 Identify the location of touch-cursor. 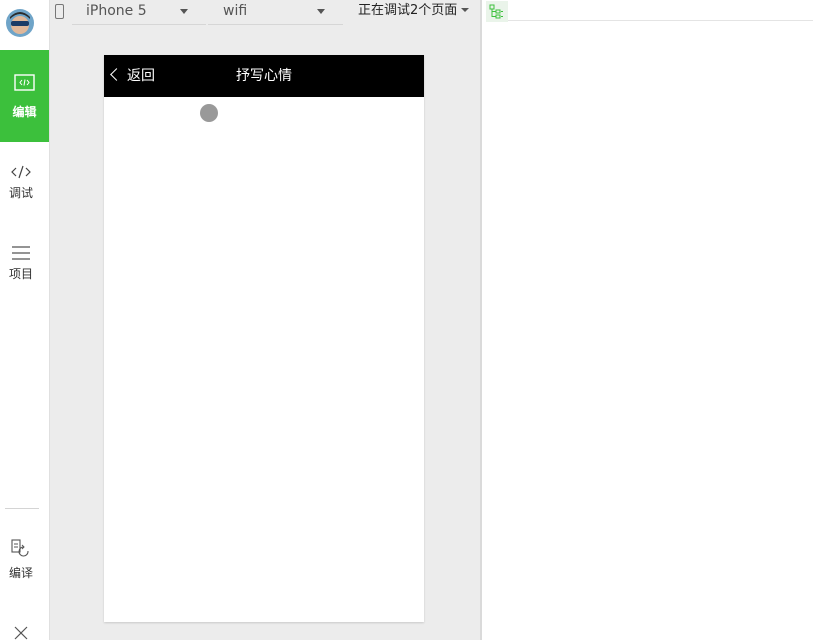
(209, 113).